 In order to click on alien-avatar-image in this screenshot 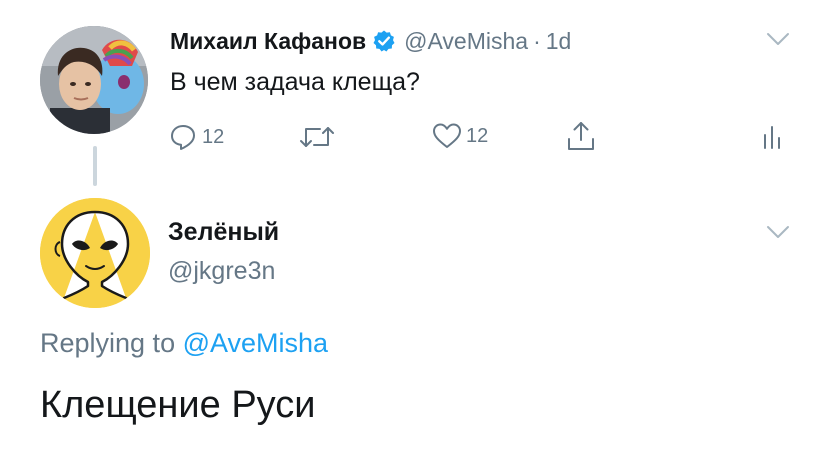, I will do `click(95, 253)`.